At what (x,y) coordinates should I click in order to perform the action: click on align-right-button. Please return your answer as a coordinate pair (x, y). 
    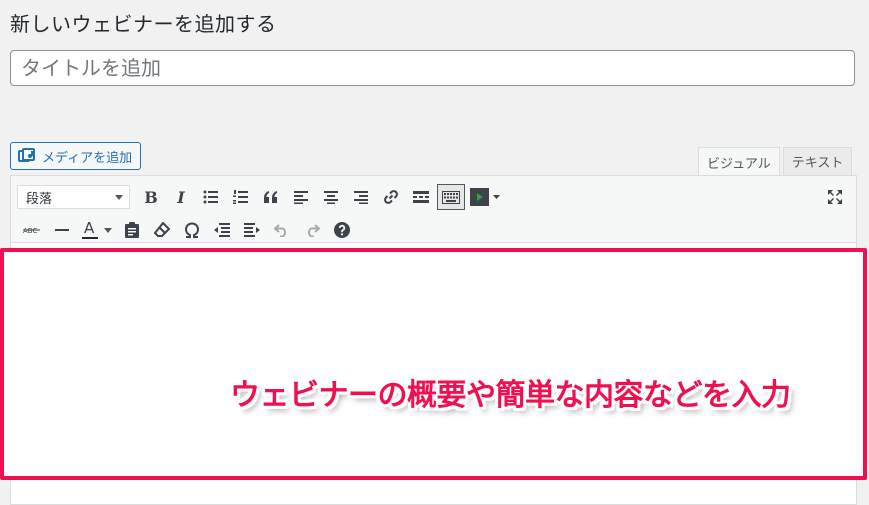
    Looking at the image, I should click on (361, 197).